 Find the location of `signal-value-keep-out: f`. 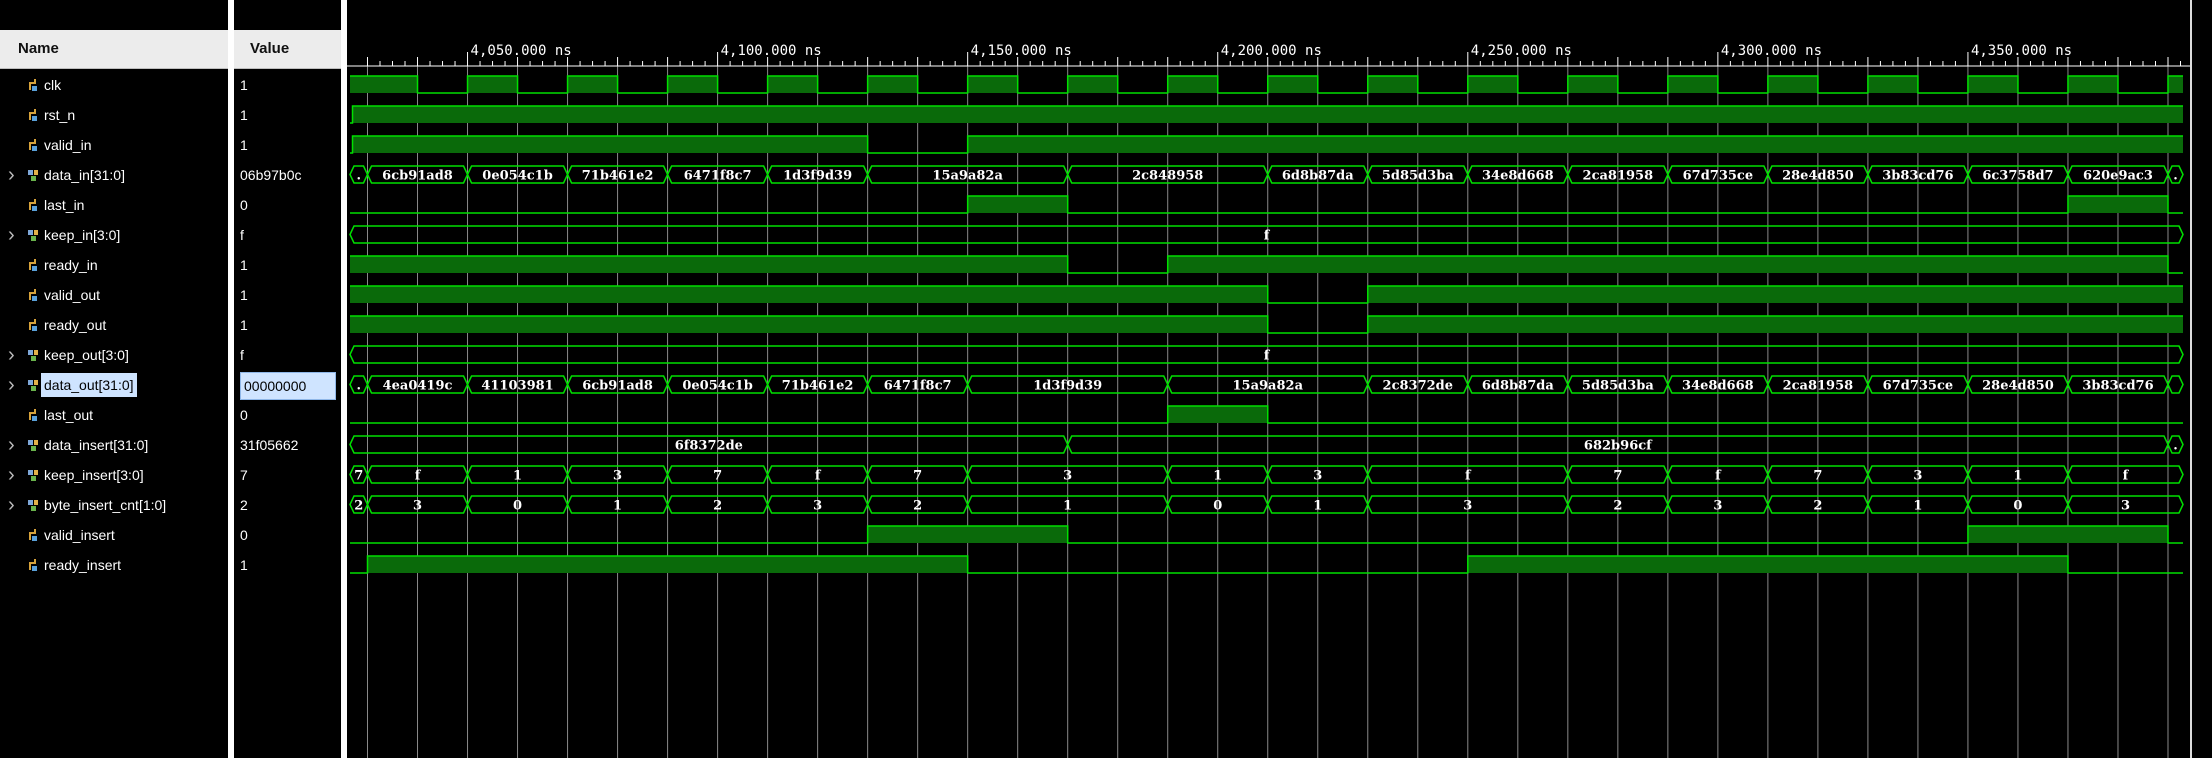

signal-value-keep-out: f is located at coordinates (290, 355).